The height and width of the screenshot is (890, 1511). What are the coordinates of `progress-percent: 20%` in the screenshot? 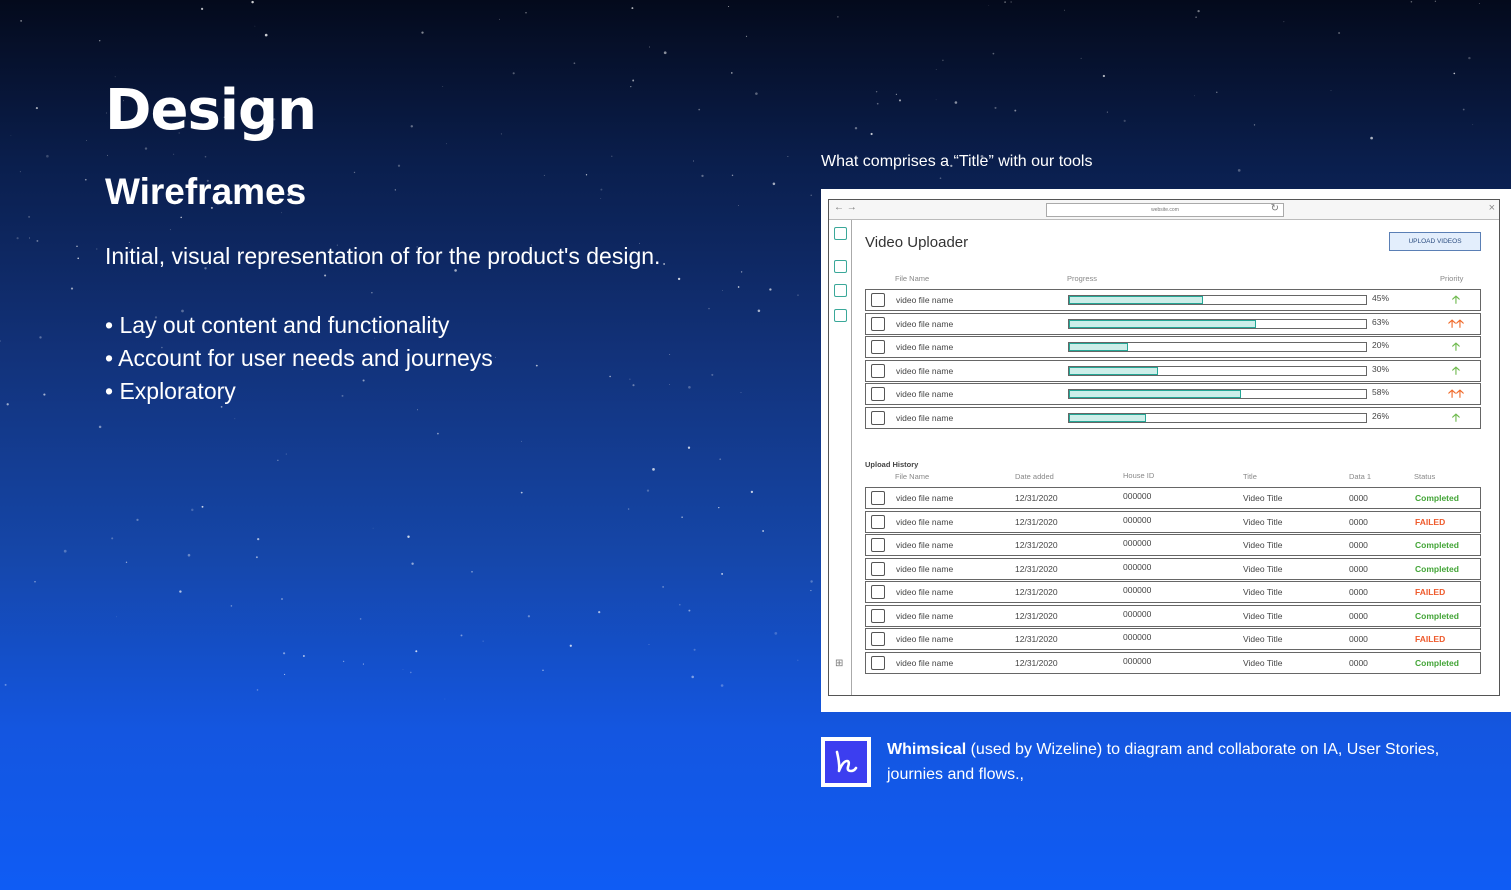 It's located at (1381, 345).